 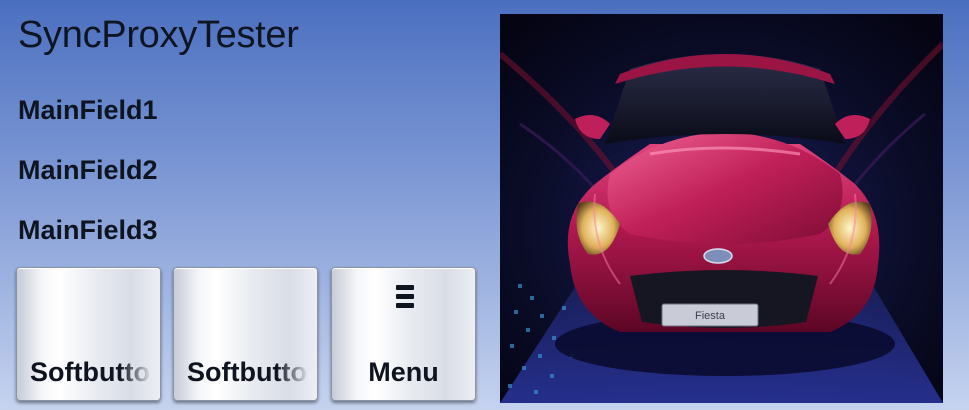 I want to click on license-plate-text: Fiesta, so click(x=710, y=316).